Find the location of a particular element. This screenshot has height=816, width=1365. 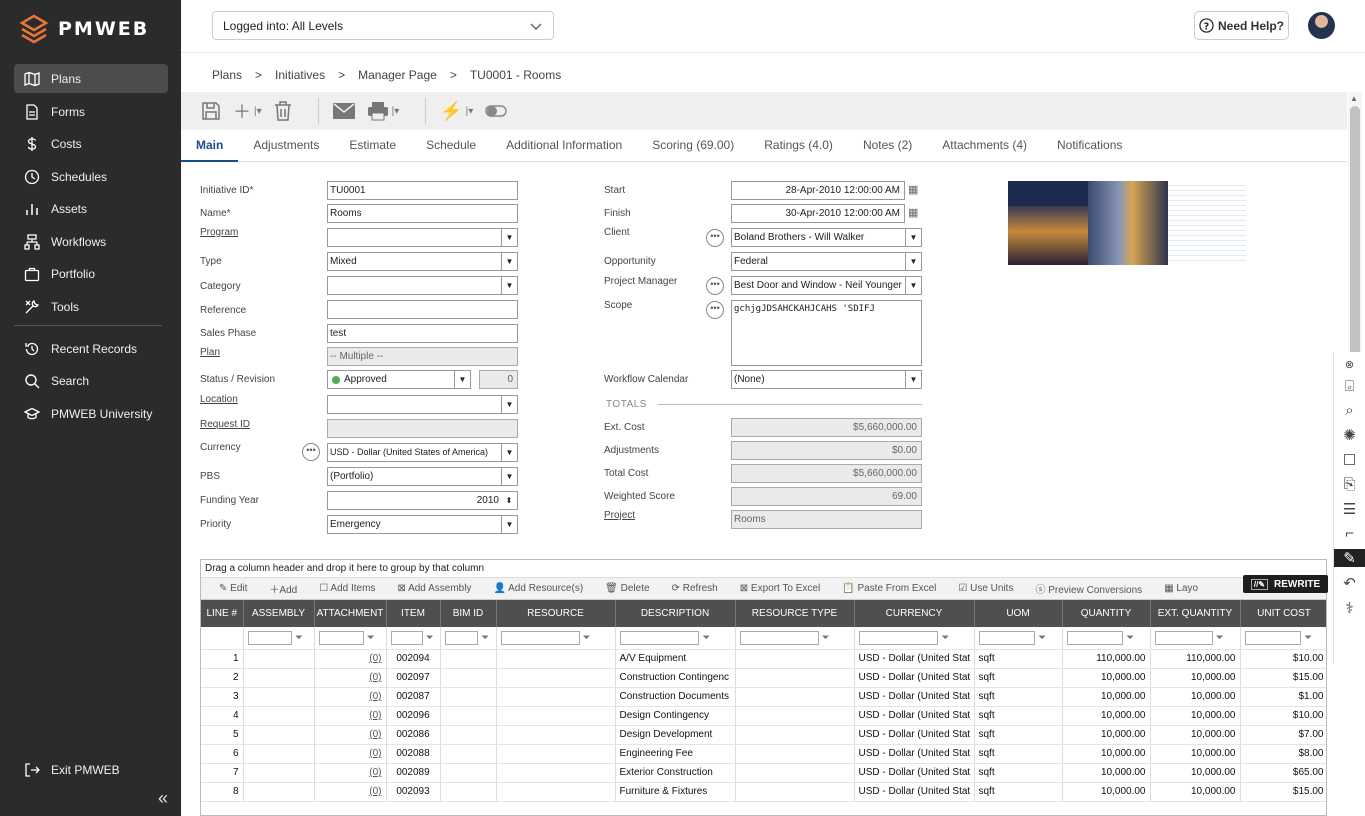

tab-adjustments: Adjustments is located at coordinates (286, 146).